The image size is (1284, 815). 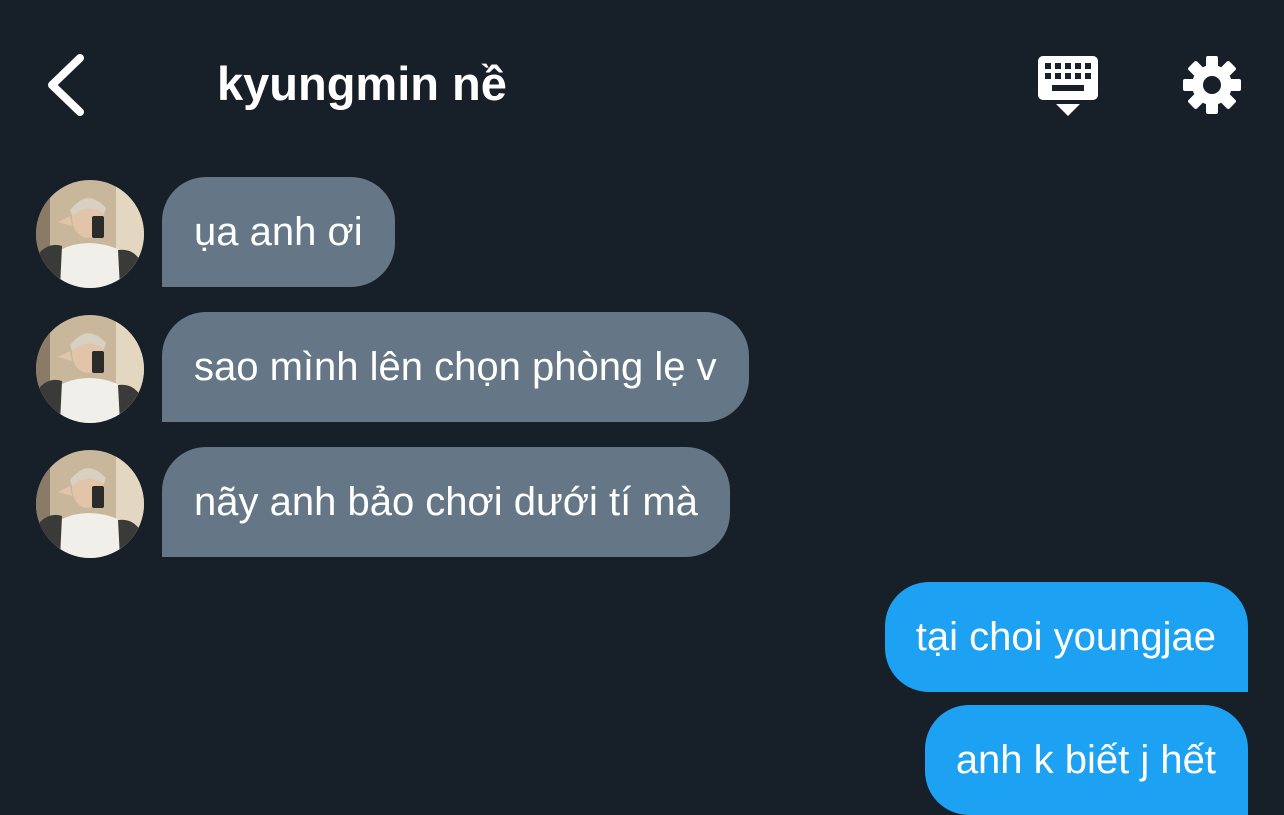 I want to click on chevron-left-icon, so click(x=66, y=85).